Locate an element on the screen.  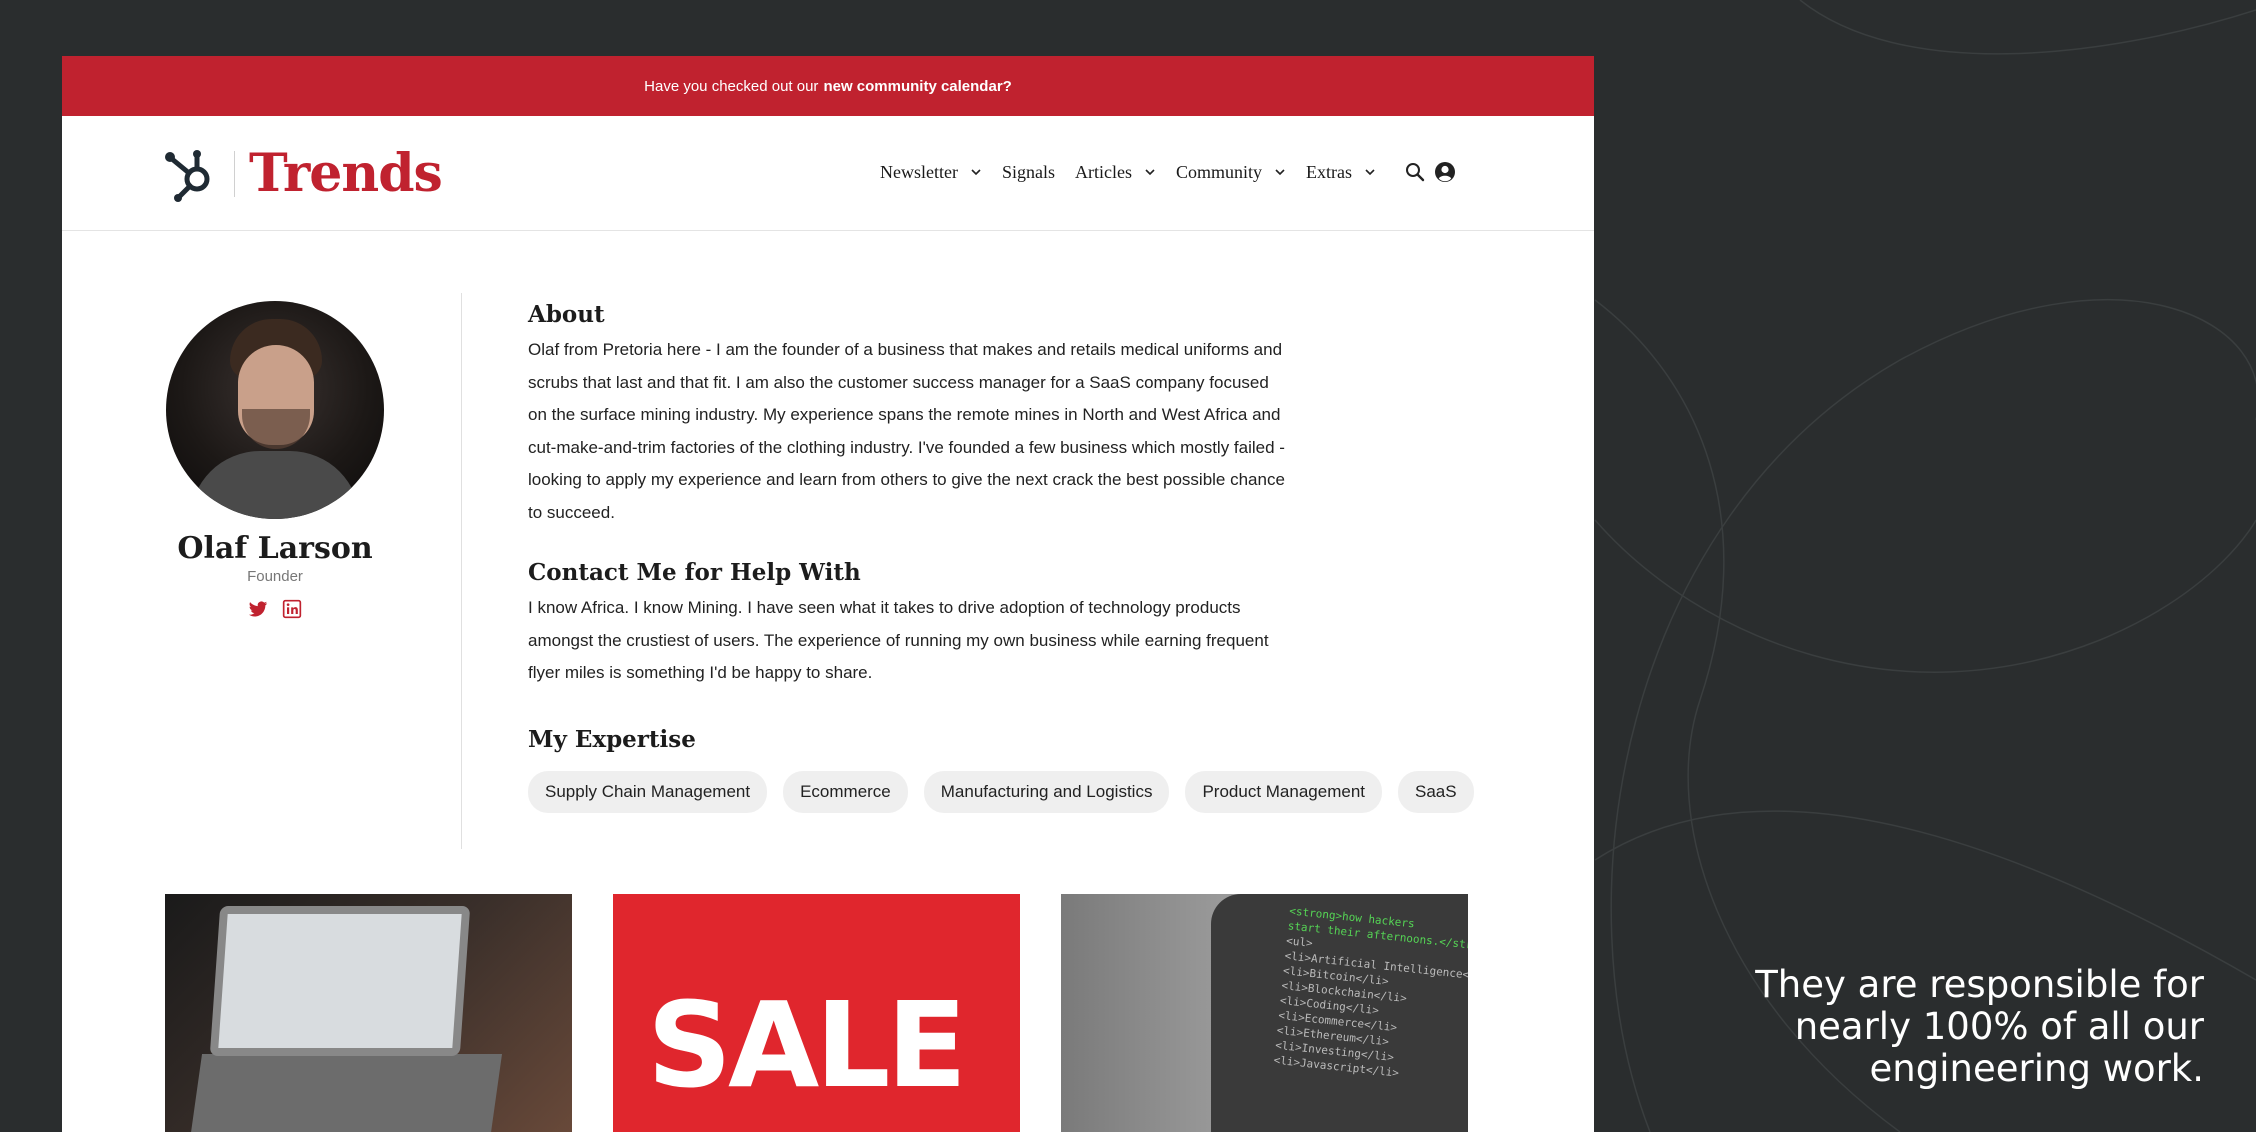
nav-label: Articles is located at coordinates (1103, 171).